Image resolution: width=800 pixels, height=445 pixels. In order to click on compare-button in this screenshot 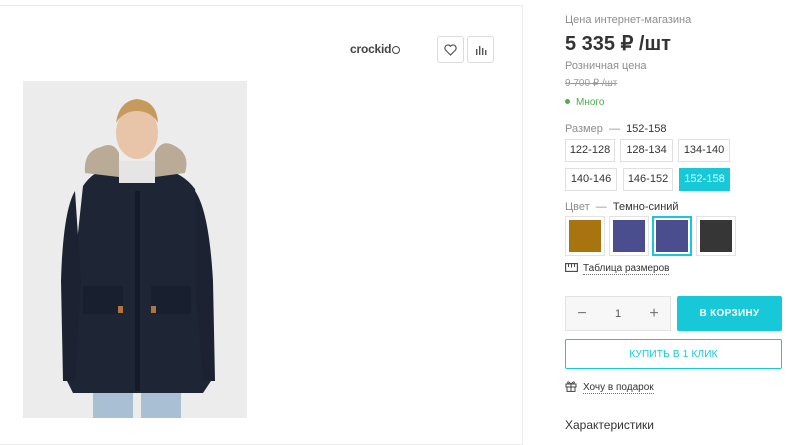, I will do `click(480, 49)`.